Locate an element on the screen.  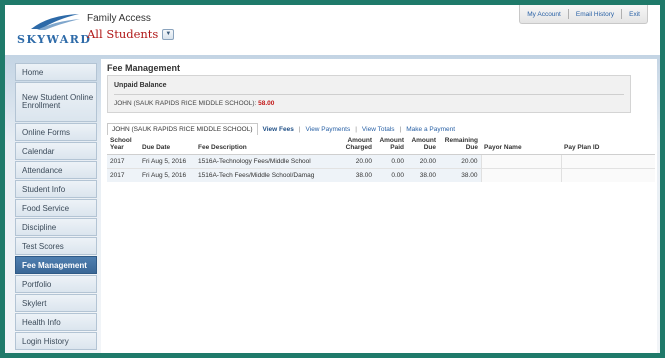
column-header: Remaining Due is located at coordinates (460, 145).